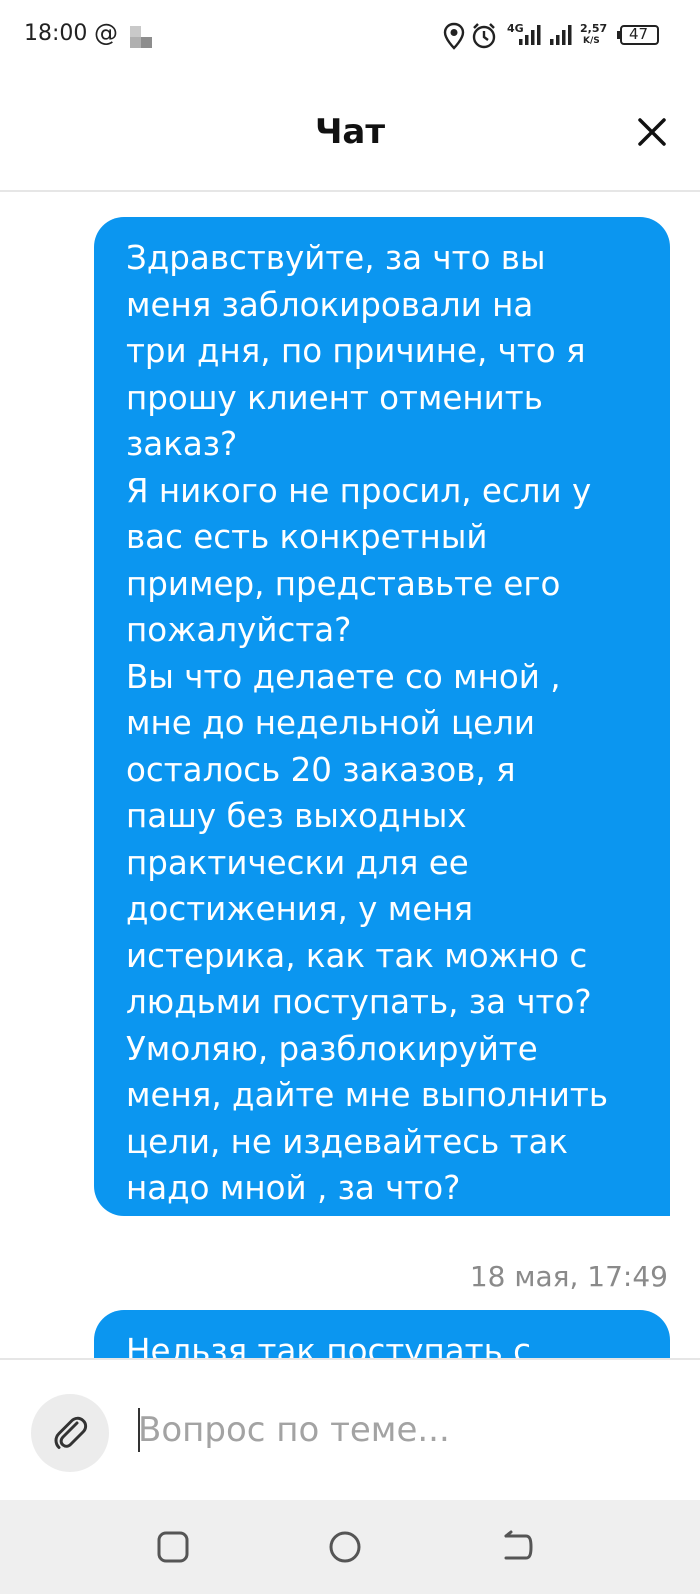 Image resolution: width=700 pixels, height=1594 pixels. Describe the element at coordinates (594, 28) in the screenshot. I see `network-speed: 2,57` at that location.